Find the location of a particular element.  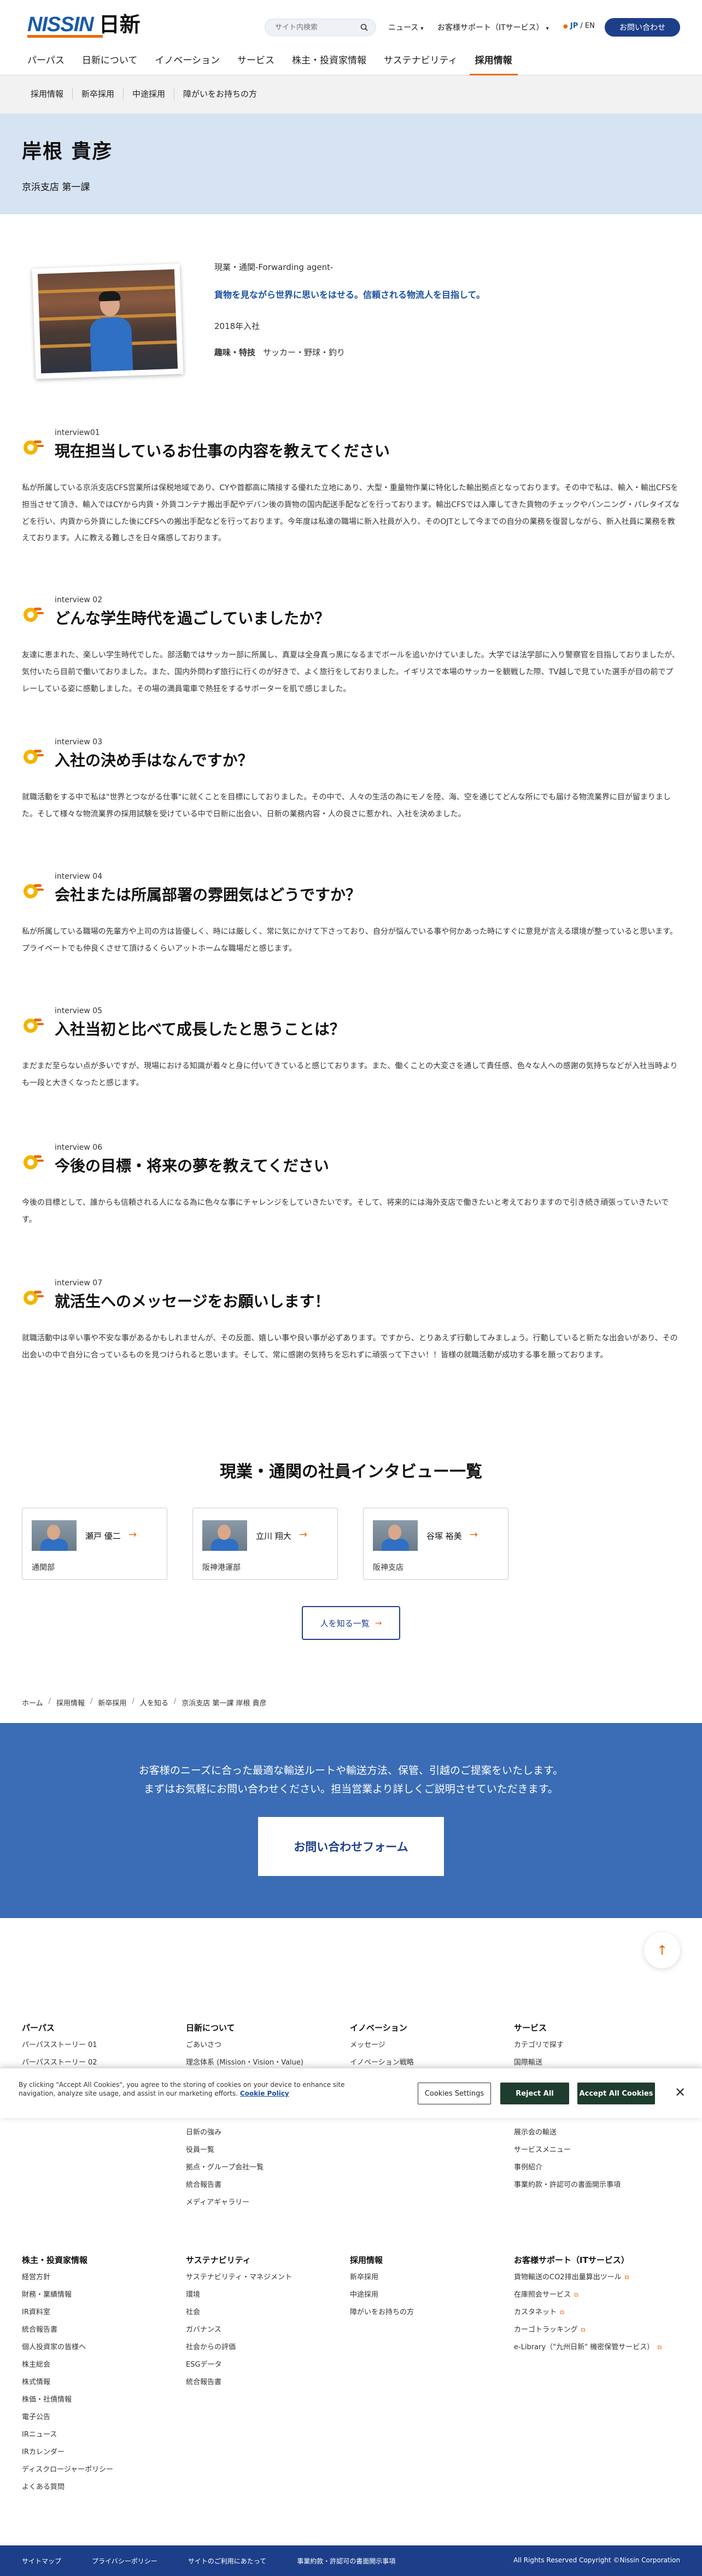

footer-link: 役員一覧 is located at coordinates (265, 2154).